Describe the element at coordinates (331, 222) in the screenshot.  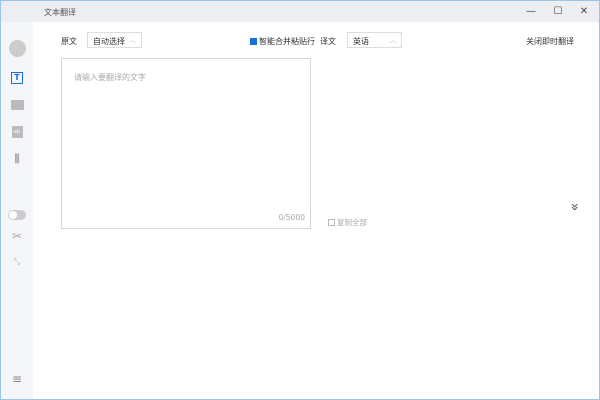
I see `checkbox-icon` at that location.